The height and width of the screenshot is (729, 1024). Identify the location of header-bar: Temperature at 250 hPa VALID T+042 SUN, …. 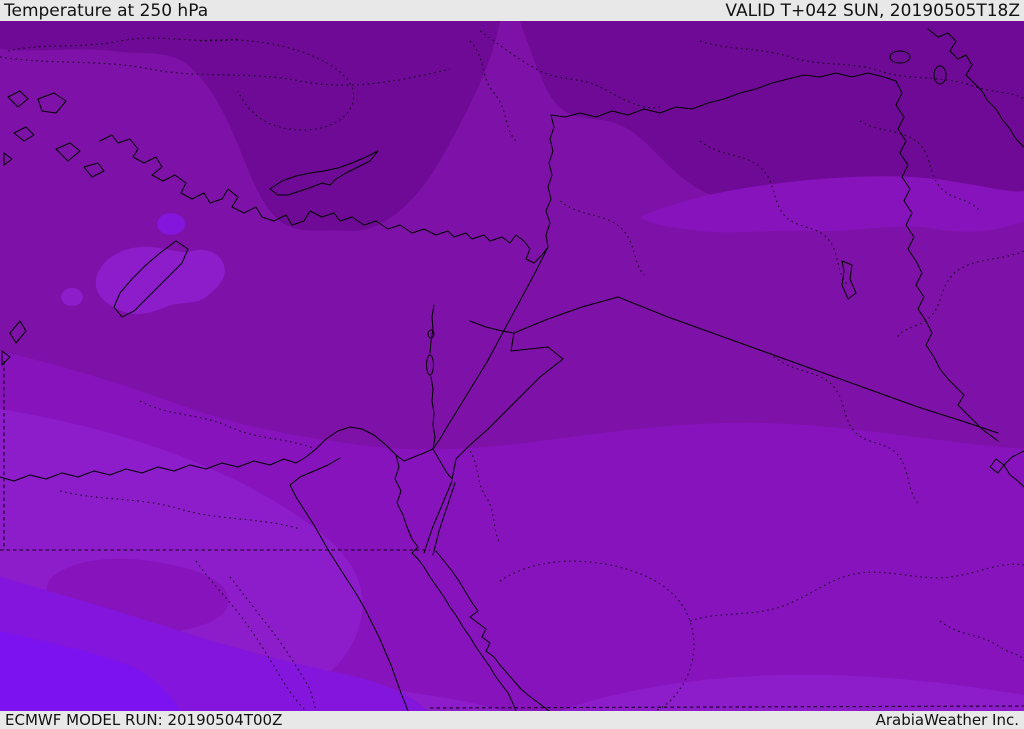
(512, 10).